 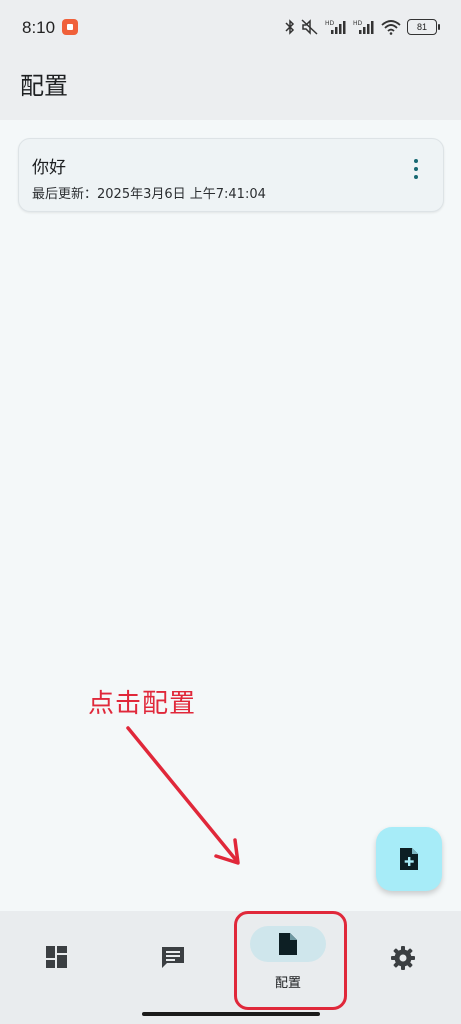 I want to click on page-title: 配置, so click(x=44, y=86).